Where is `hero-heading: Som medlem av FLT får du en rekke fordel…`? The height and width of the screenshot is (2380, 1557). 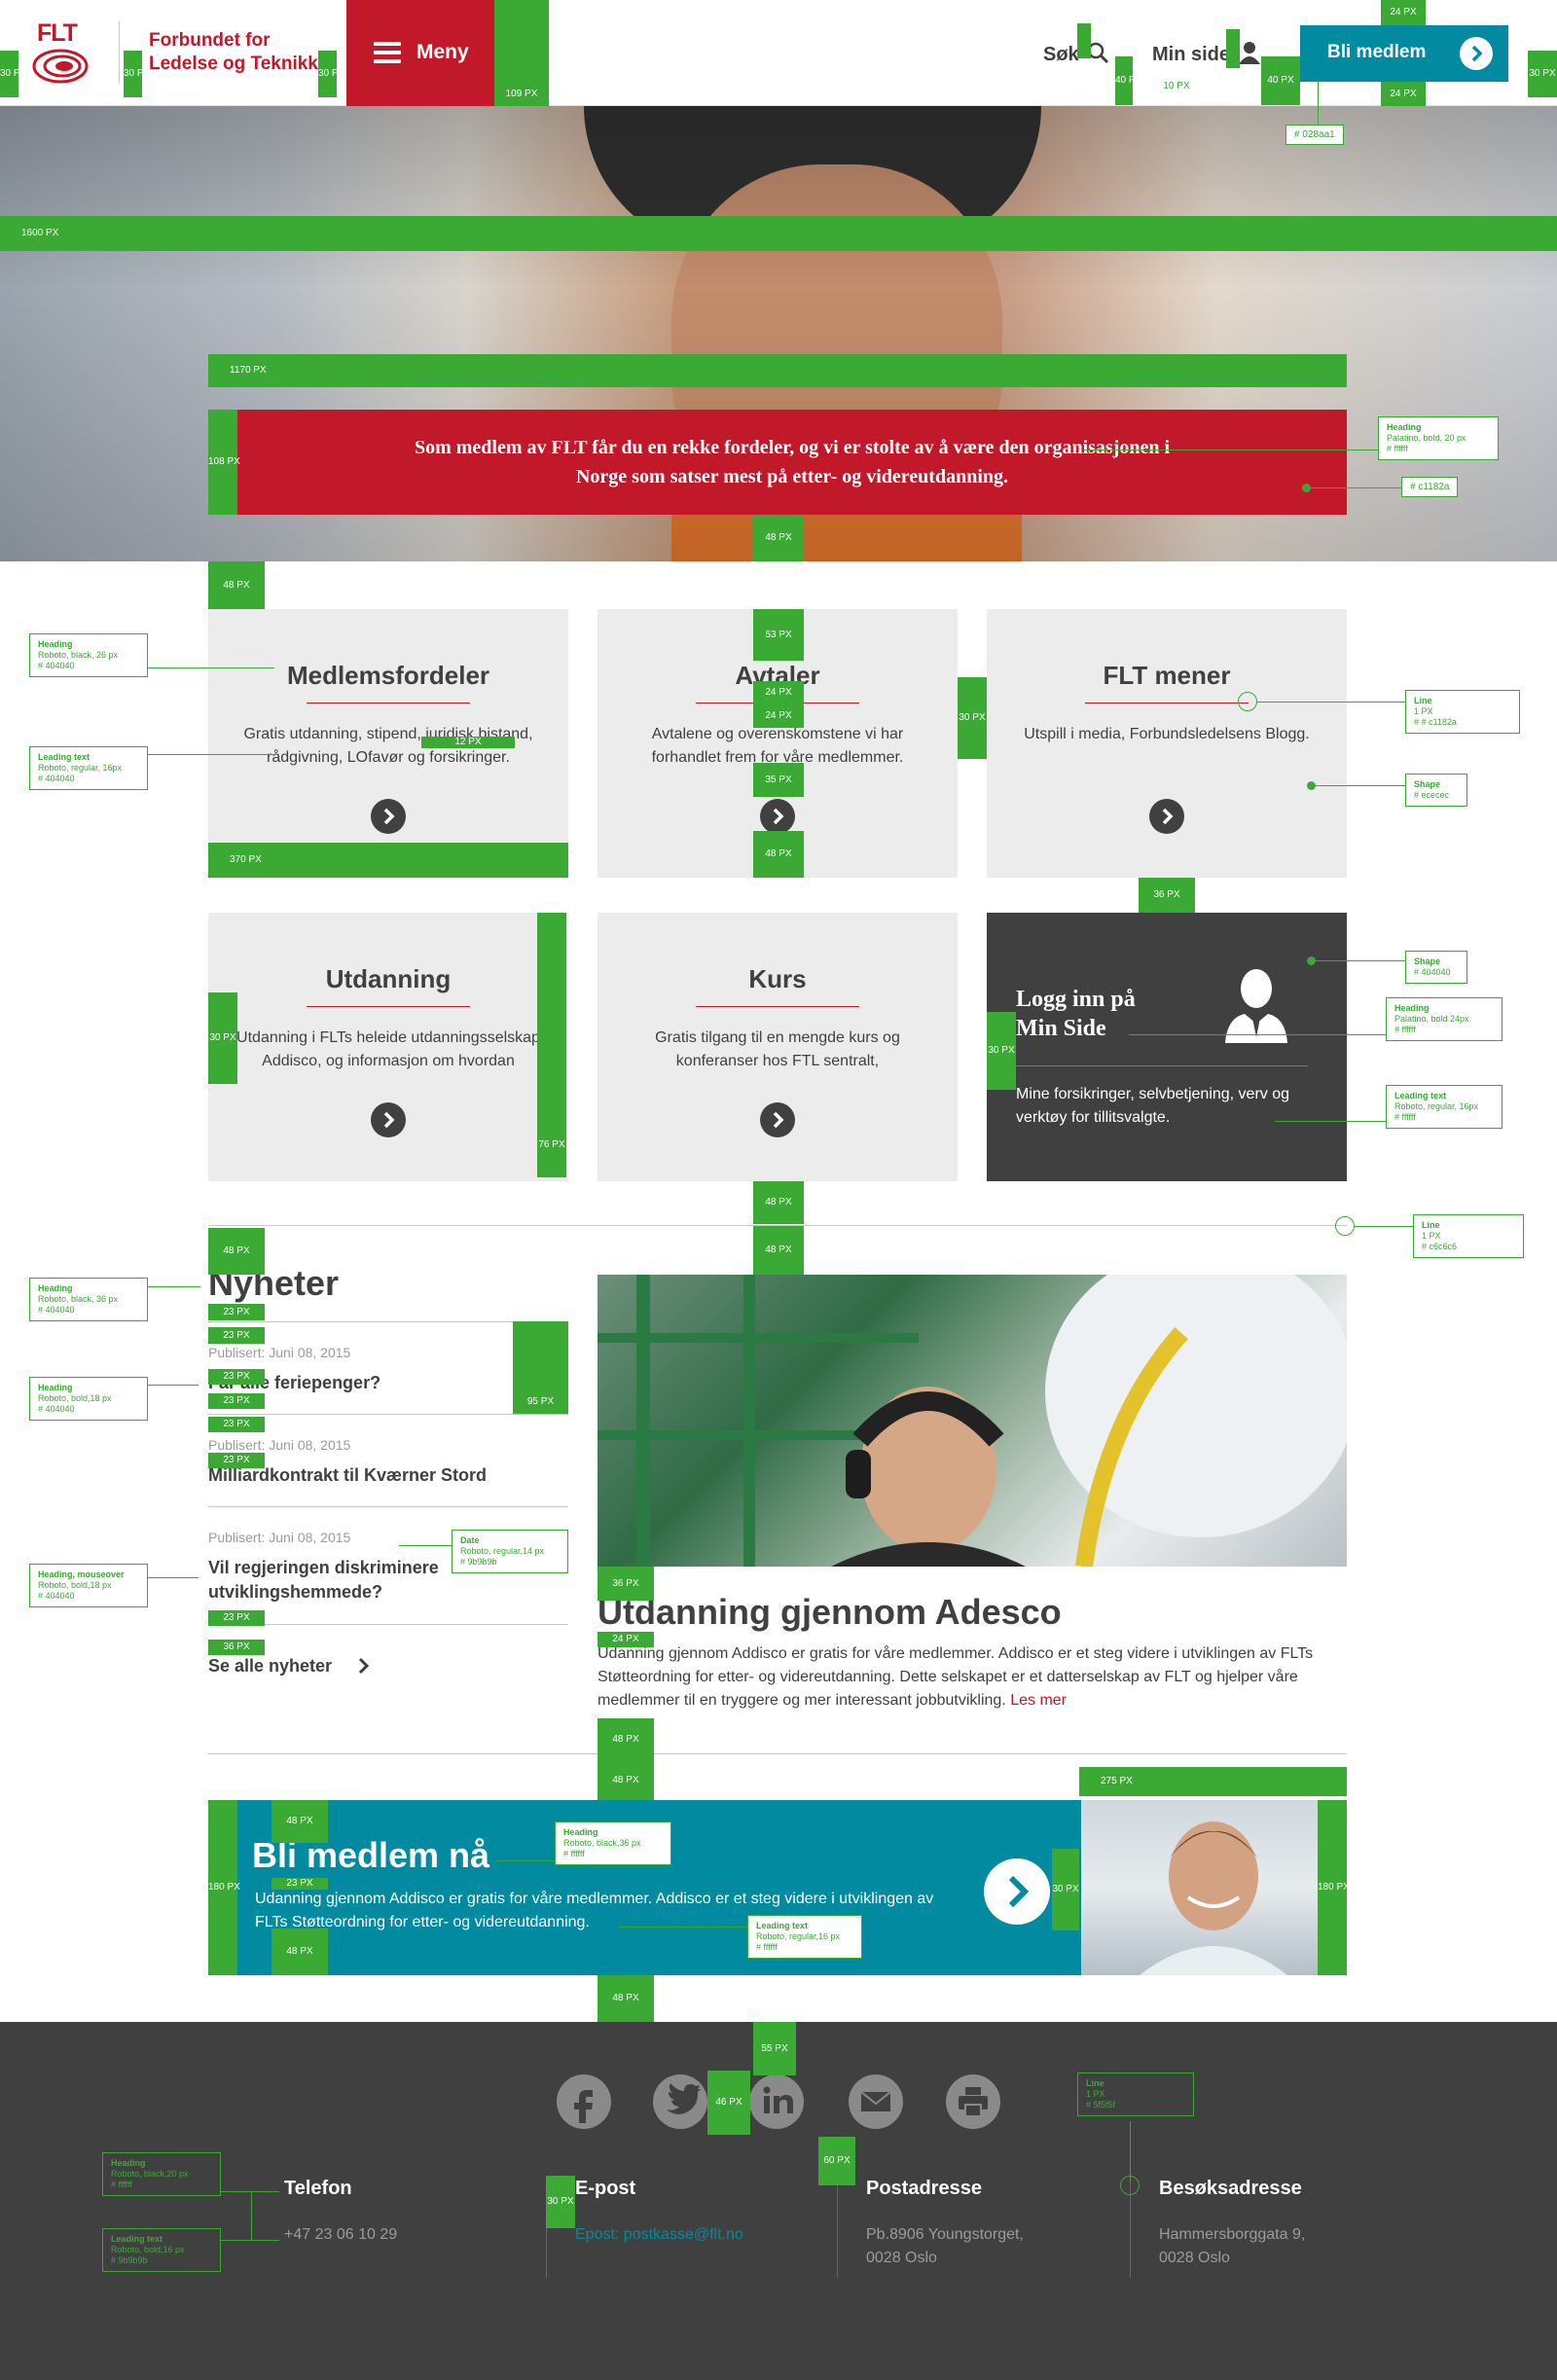 hero-heading: Som medlem av FLT får du en rekke fordel… is located at coordinates (793, 462).